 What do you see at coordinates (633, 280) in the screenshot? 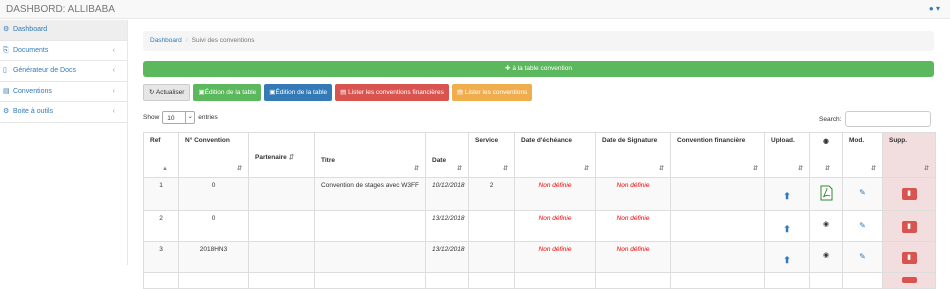
I see `cell-signature` at bounding box center [633, 280].